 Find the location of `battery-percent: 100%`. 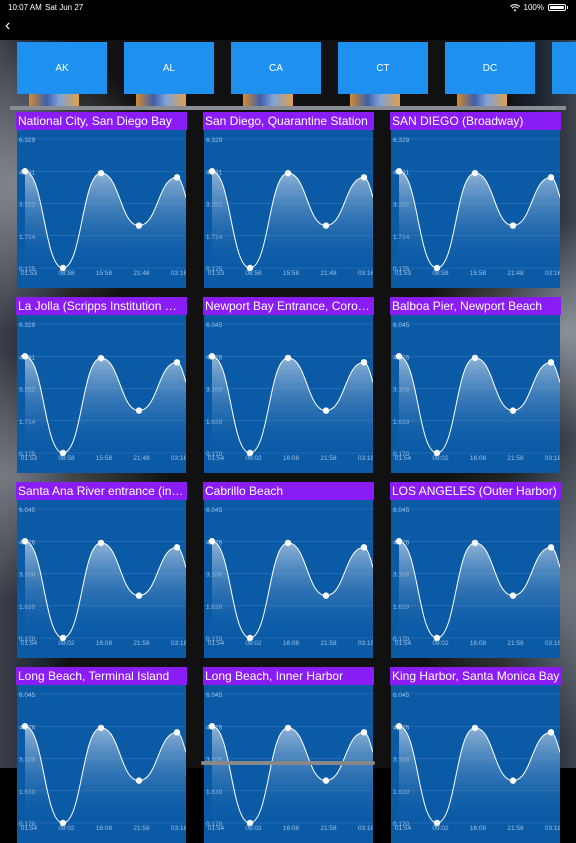

battery-percent: 100% is located at coordinates (533, 7).